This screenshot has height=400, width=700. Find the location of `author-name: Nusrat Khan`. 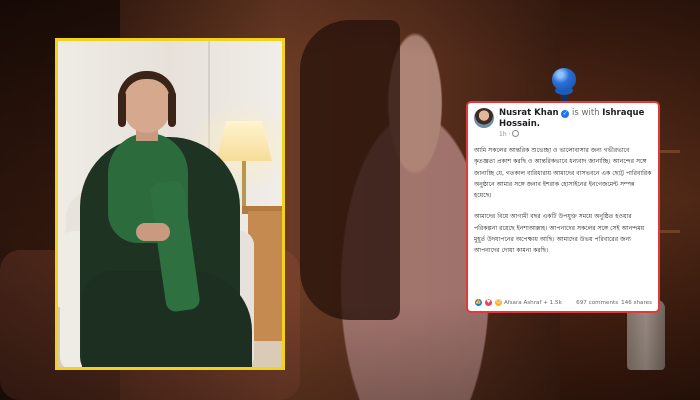

author-name: Nusrat Khan is located at coordinates (529, 113).